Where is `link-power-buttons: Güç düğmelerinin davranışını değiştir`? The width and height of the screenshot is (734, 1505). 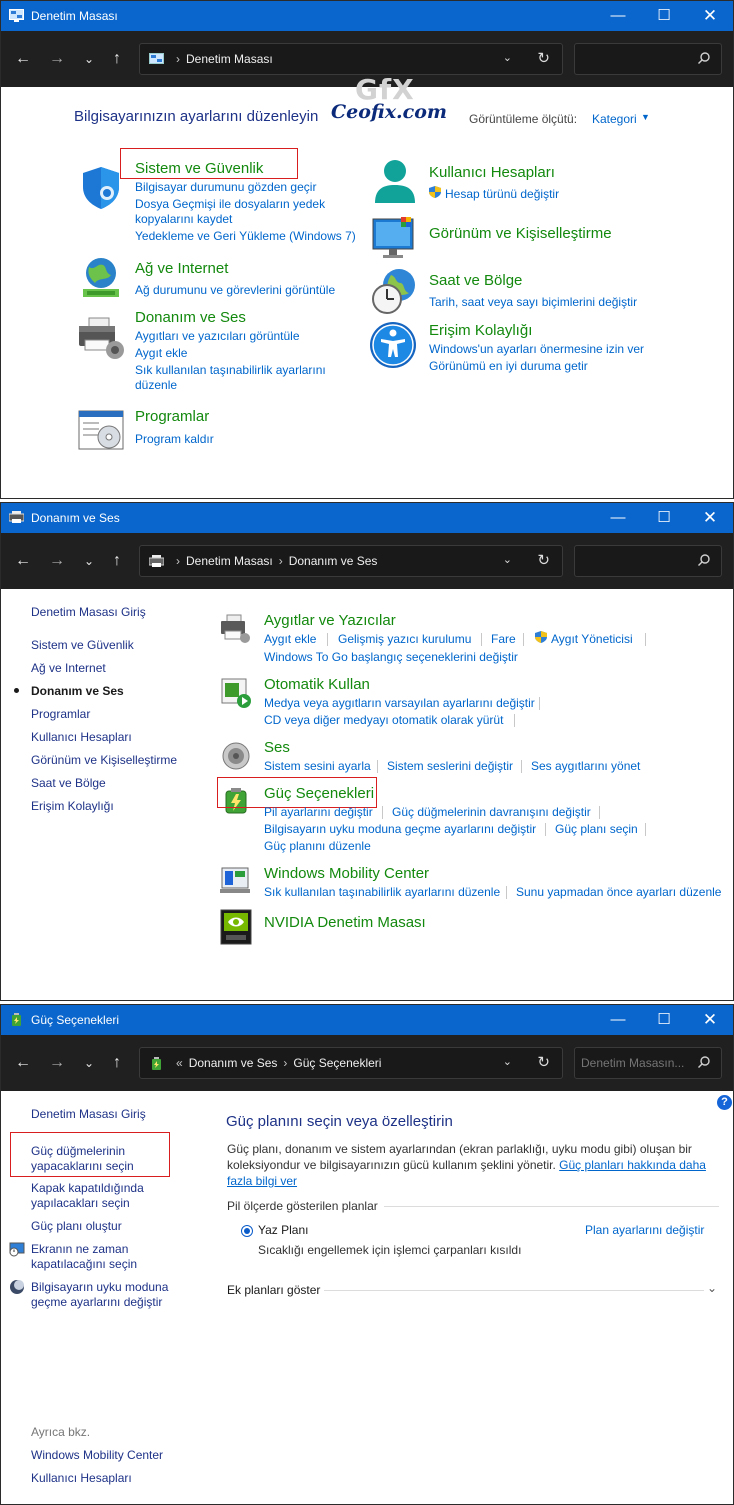
link-power-buttons: Güç düğmelerinin davranışını değiştir is located at coordinates (491, 812).